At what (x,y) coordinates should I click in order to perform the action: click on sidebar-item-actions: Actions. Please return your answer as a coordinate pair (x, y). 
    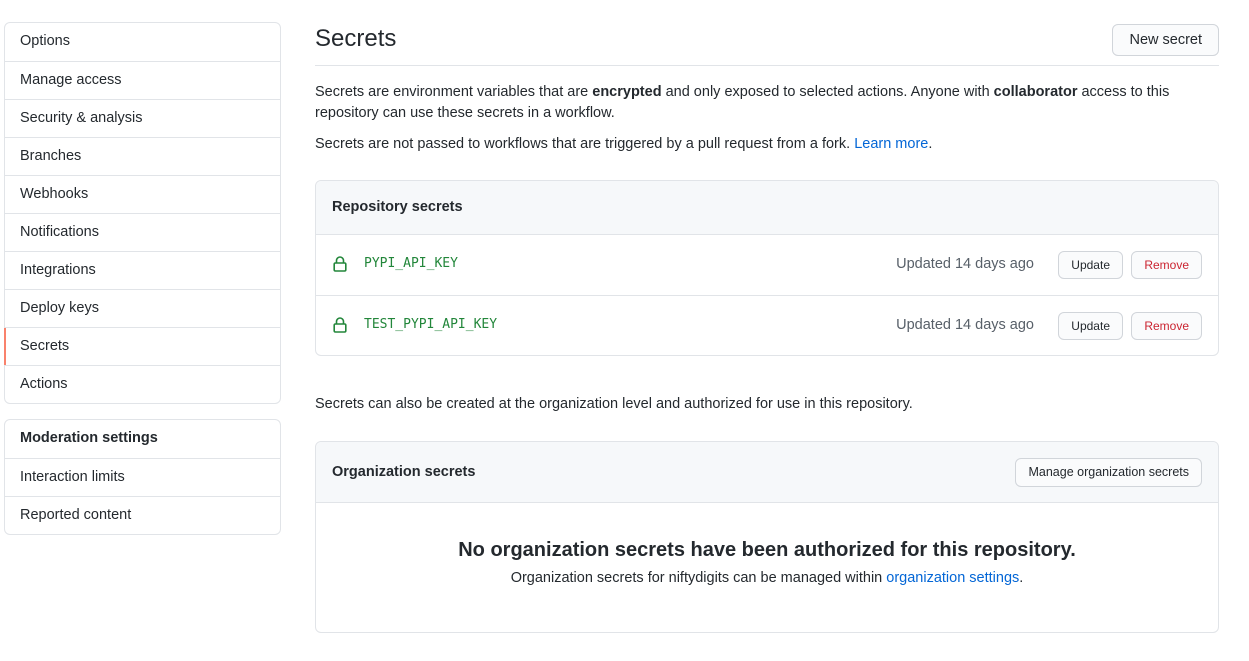
    Looking at the image, I should click on (142, 384).